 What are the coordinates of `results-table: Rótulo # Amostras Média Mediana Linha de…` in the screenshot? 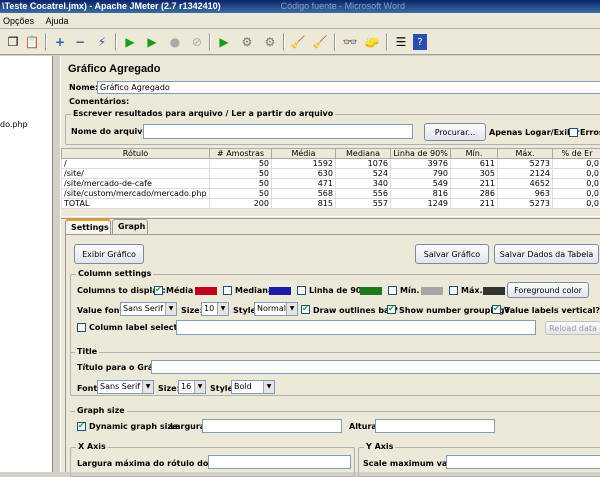 It's located at (330, 178).